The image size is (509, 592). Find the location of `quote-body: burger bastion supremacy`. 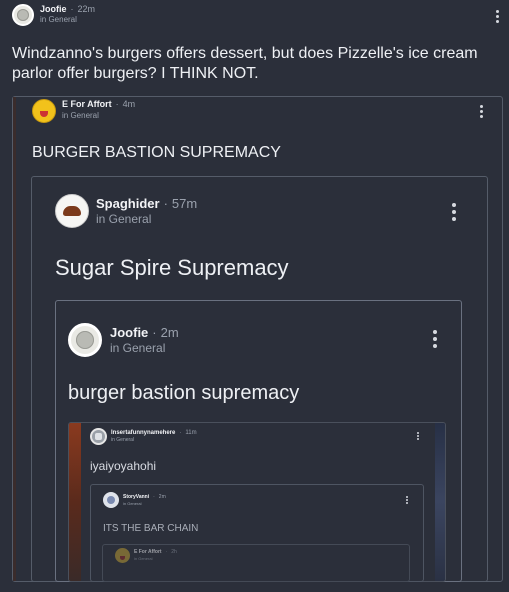

quote-body: burger bastion supremacy is located at coordinates (184, 393).